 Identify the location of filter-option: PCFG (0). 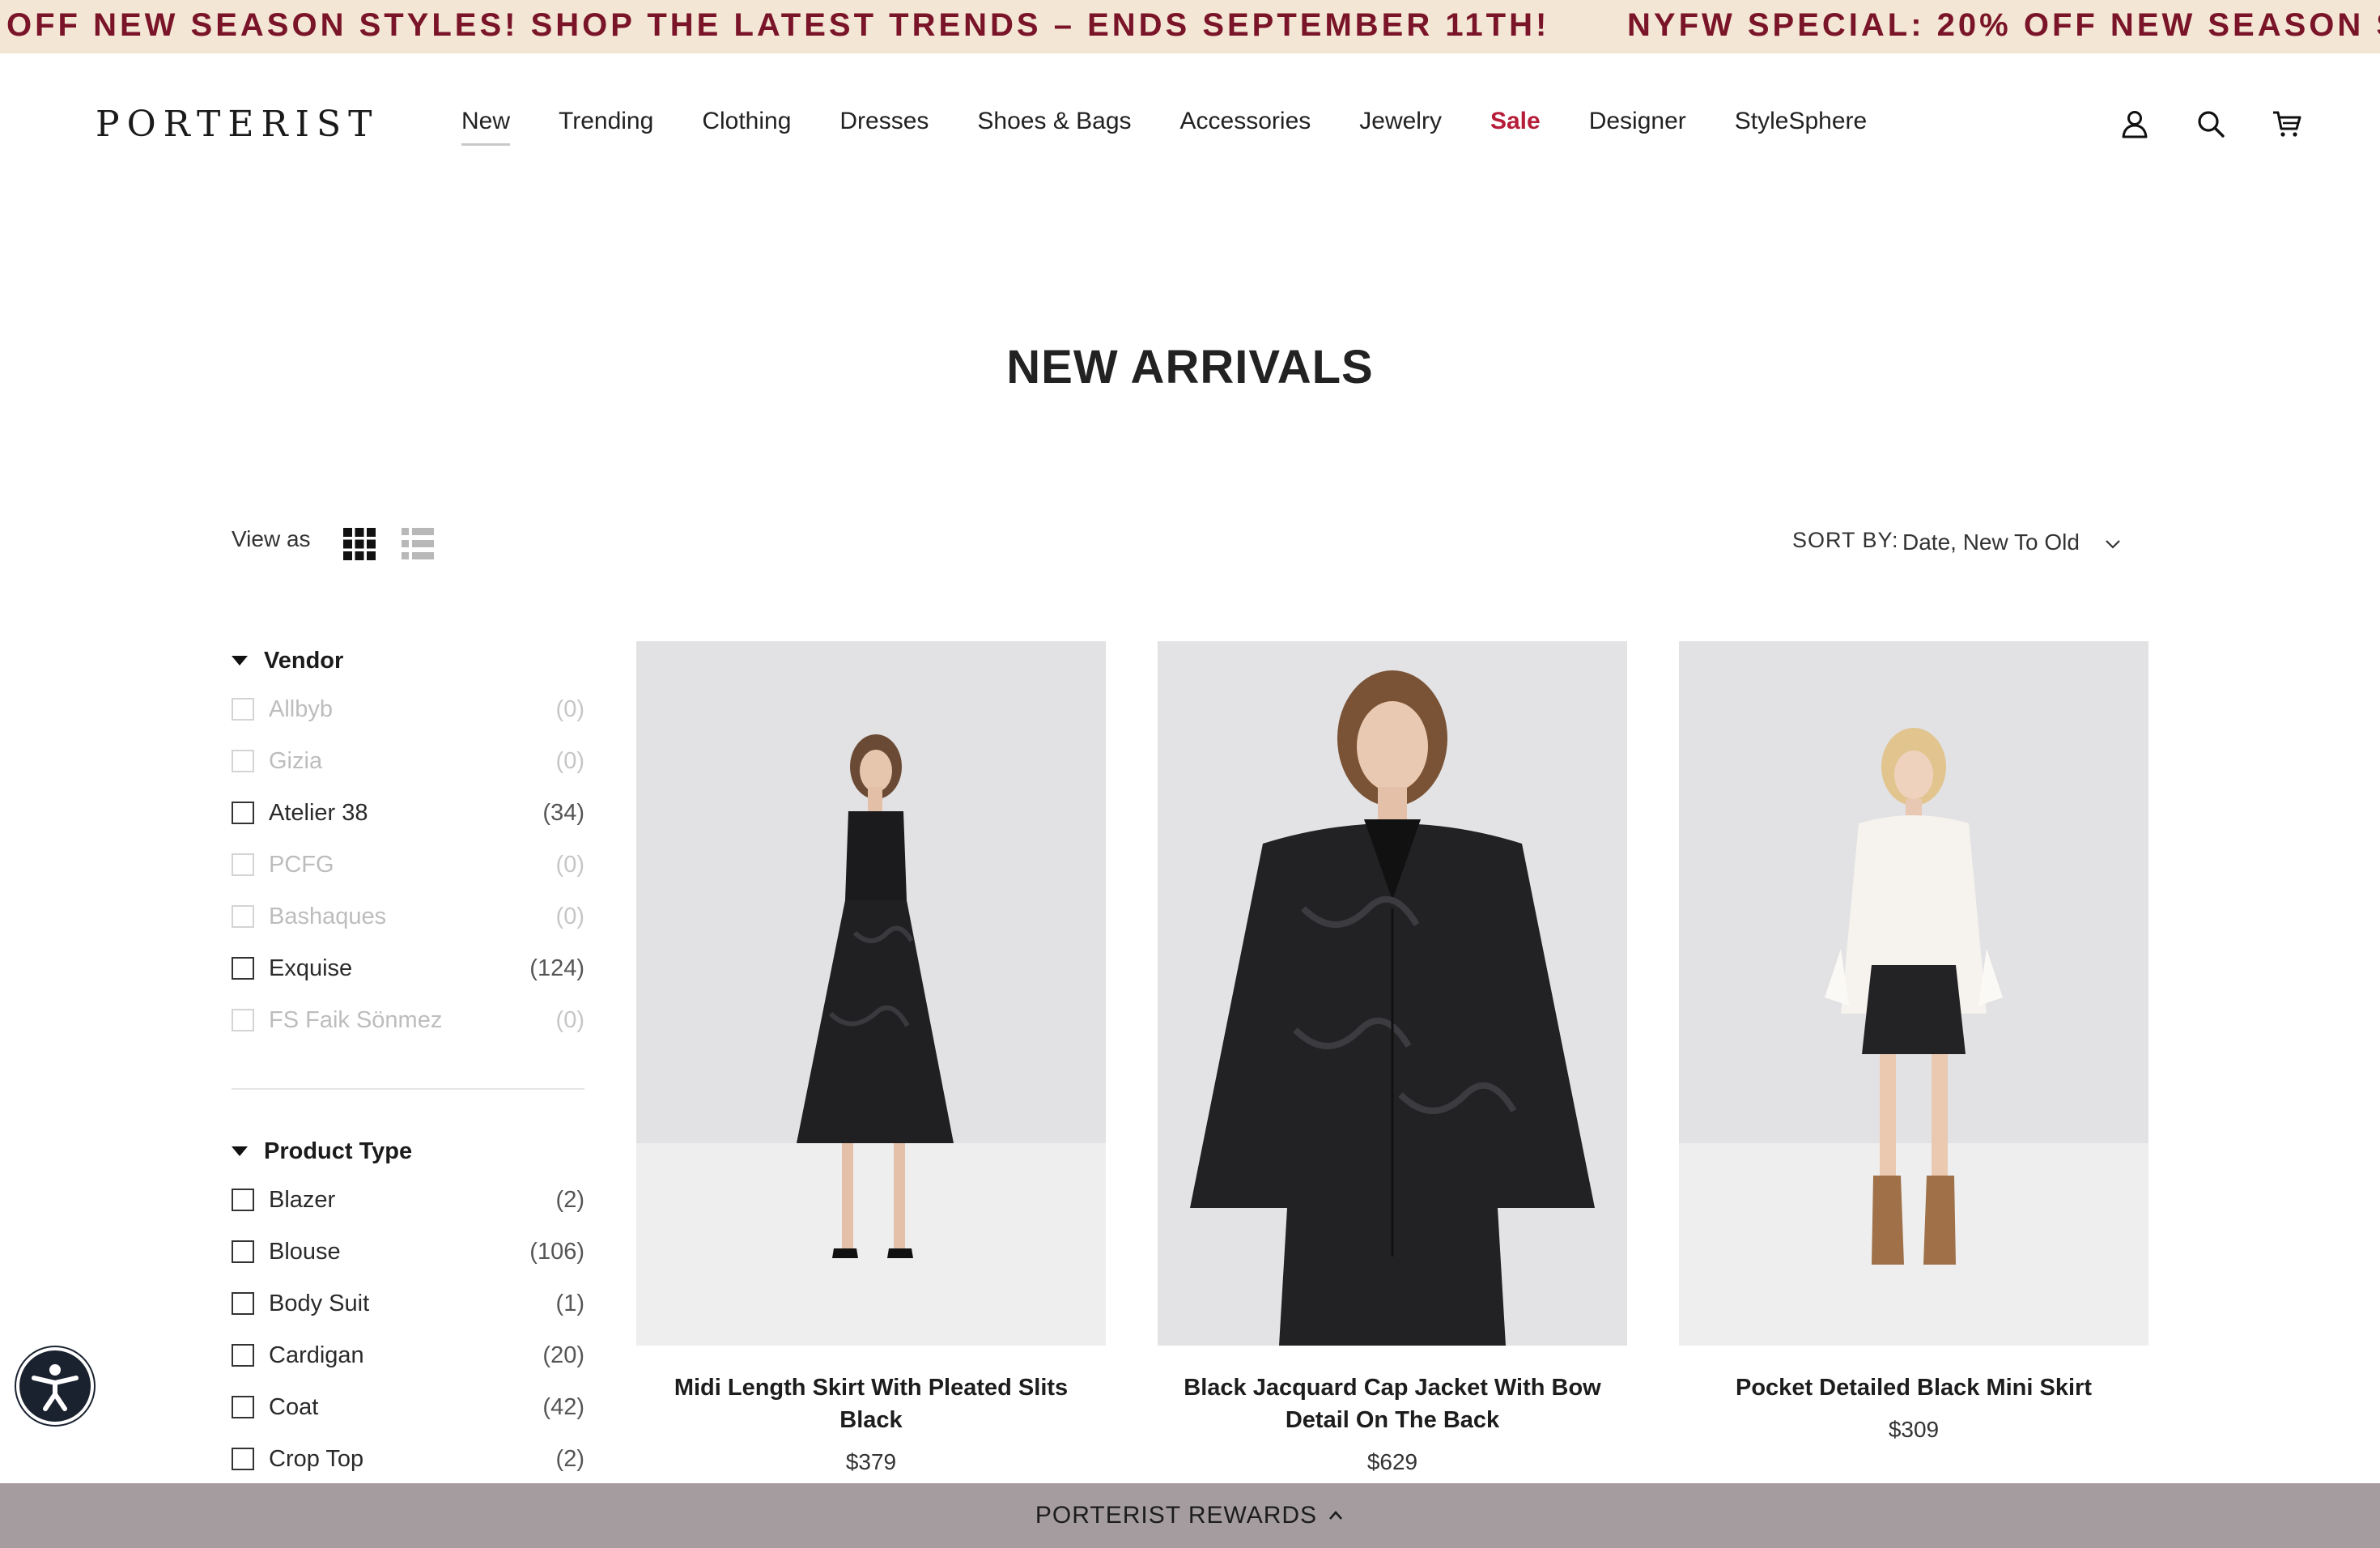
(408, 865).